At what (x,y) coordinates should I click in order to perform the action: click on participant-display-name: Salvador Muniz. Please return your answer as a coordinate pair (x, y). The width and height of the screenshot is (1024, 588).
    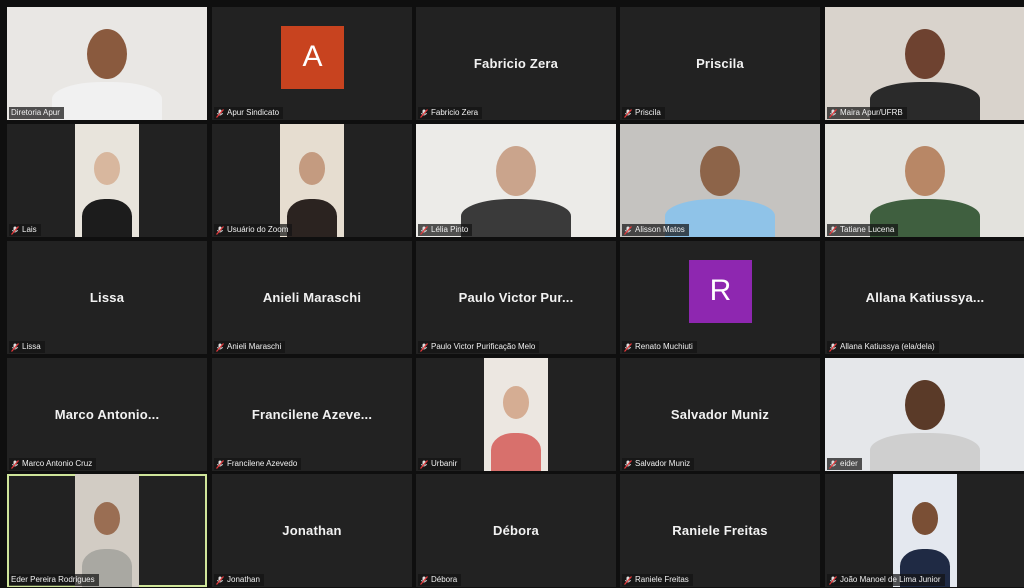
    Looking at the image, I should click on (720, 414).